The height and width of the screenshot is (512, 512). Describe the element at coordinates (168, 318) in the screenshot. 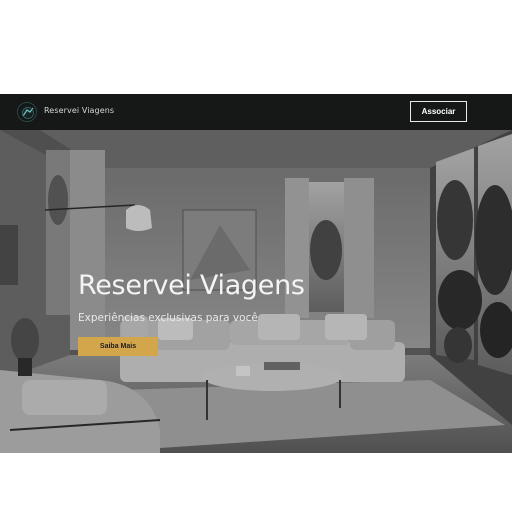

I see `hero-subtitle: Experiências exclusivas para você` at that location.